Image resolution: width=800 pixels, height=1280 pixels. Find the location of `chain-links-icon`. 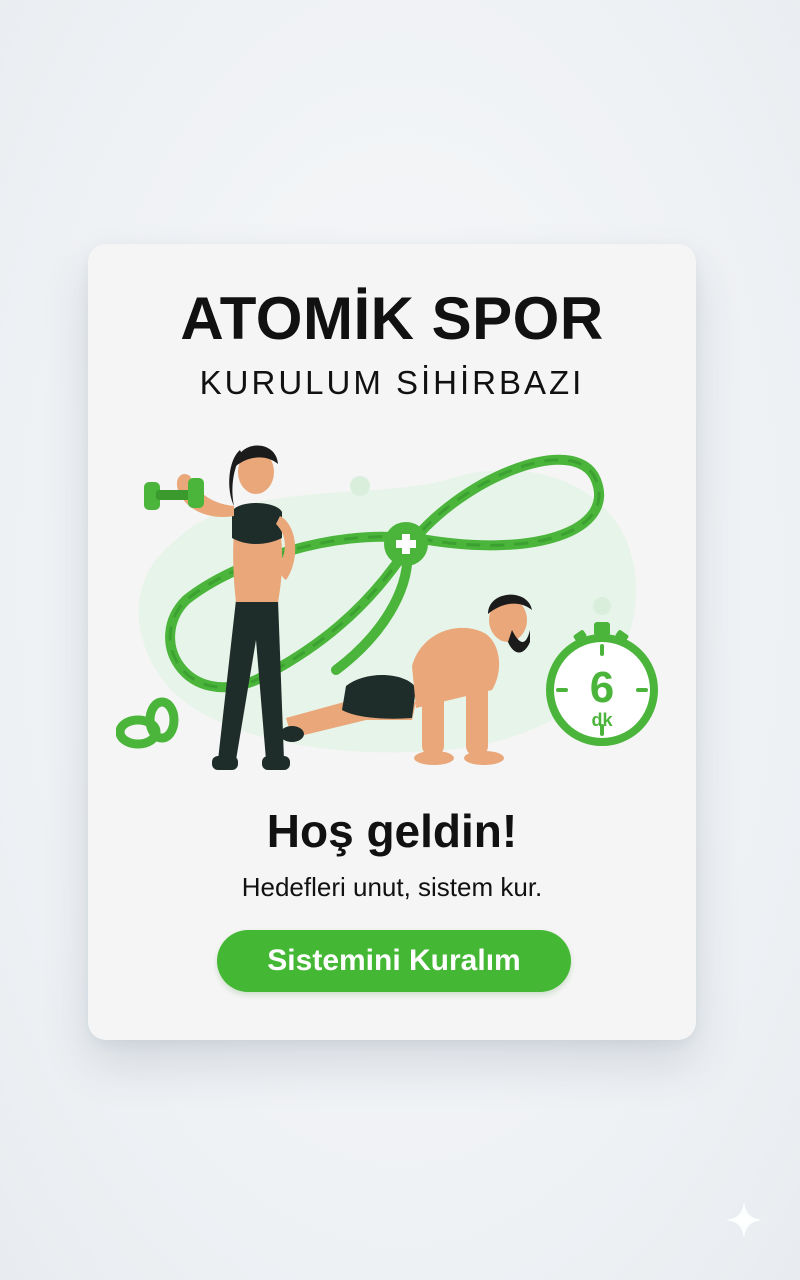

chain-links-icon is located at coordinates (147, 723).